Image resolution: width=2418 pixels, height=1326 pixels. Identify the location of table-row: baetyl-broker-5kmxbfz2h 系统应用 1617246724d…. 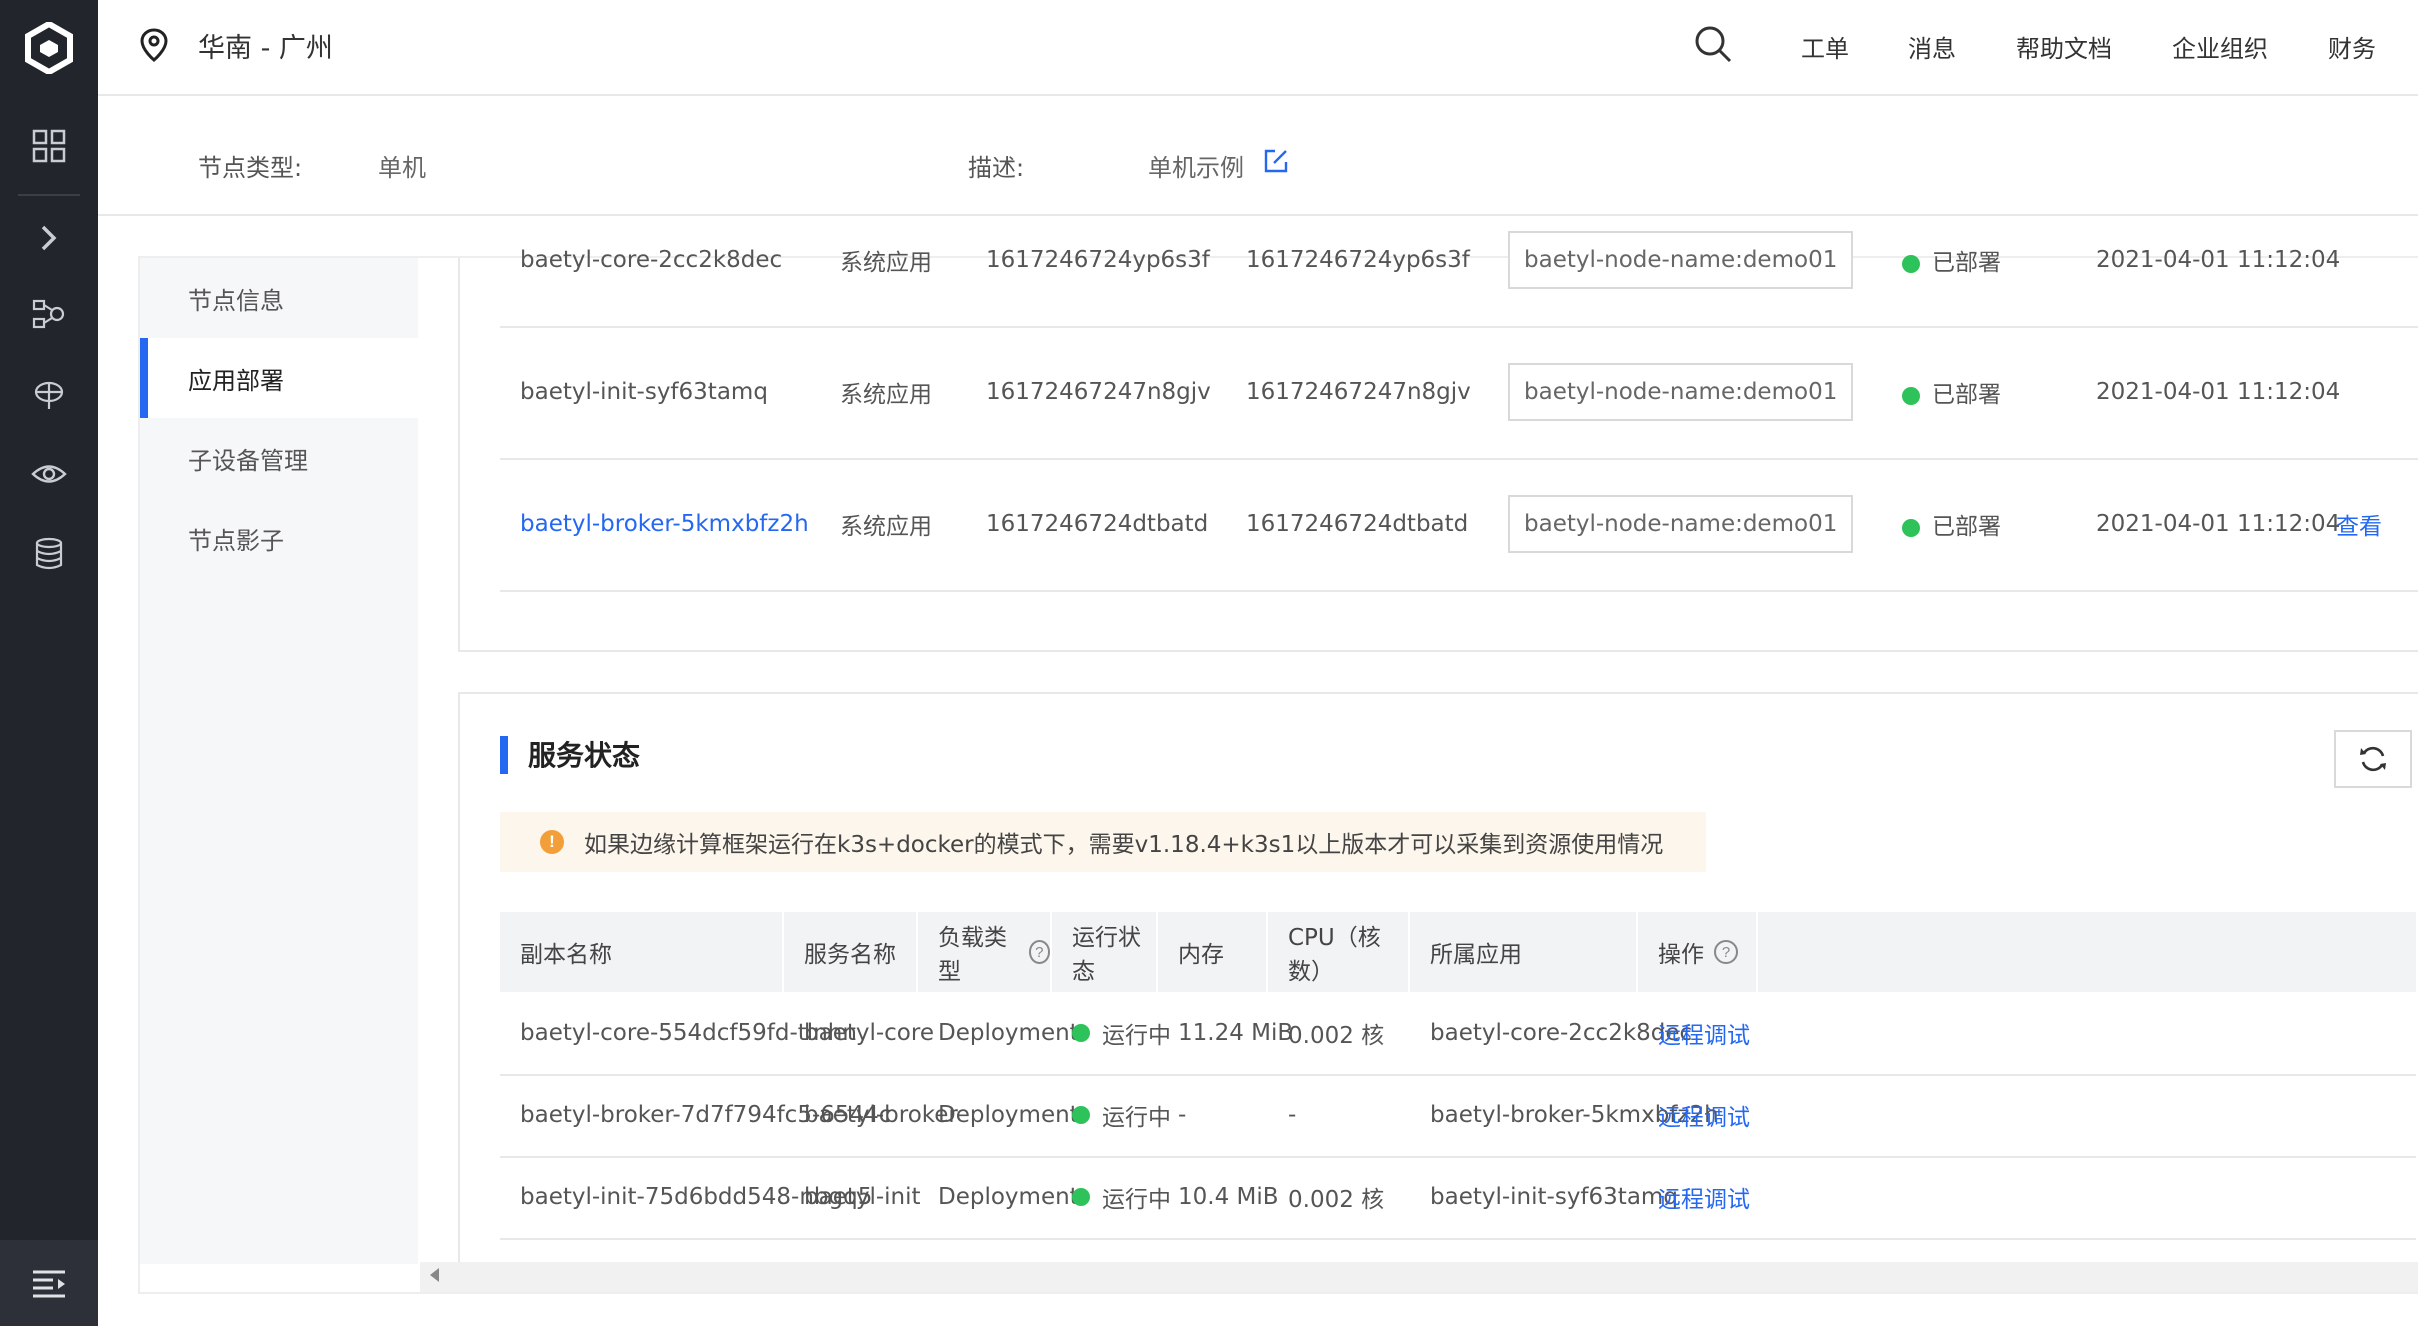
(1459, 525).